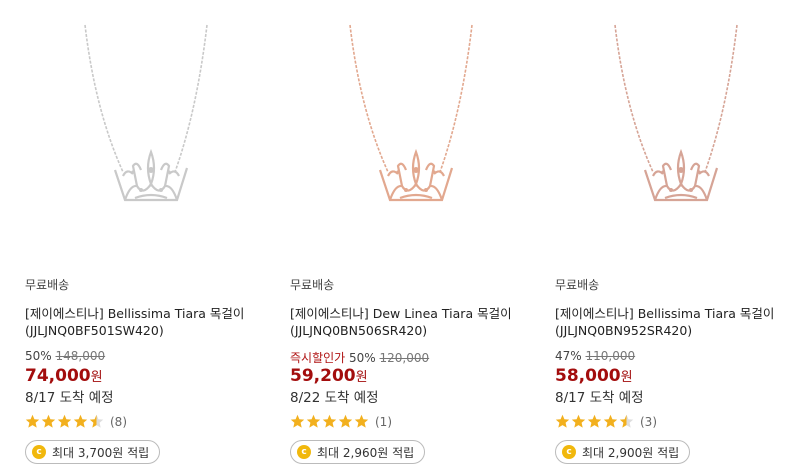 The image size is (796, 473). I want to click on sale-price-value: 59,200, so click(323, 376).